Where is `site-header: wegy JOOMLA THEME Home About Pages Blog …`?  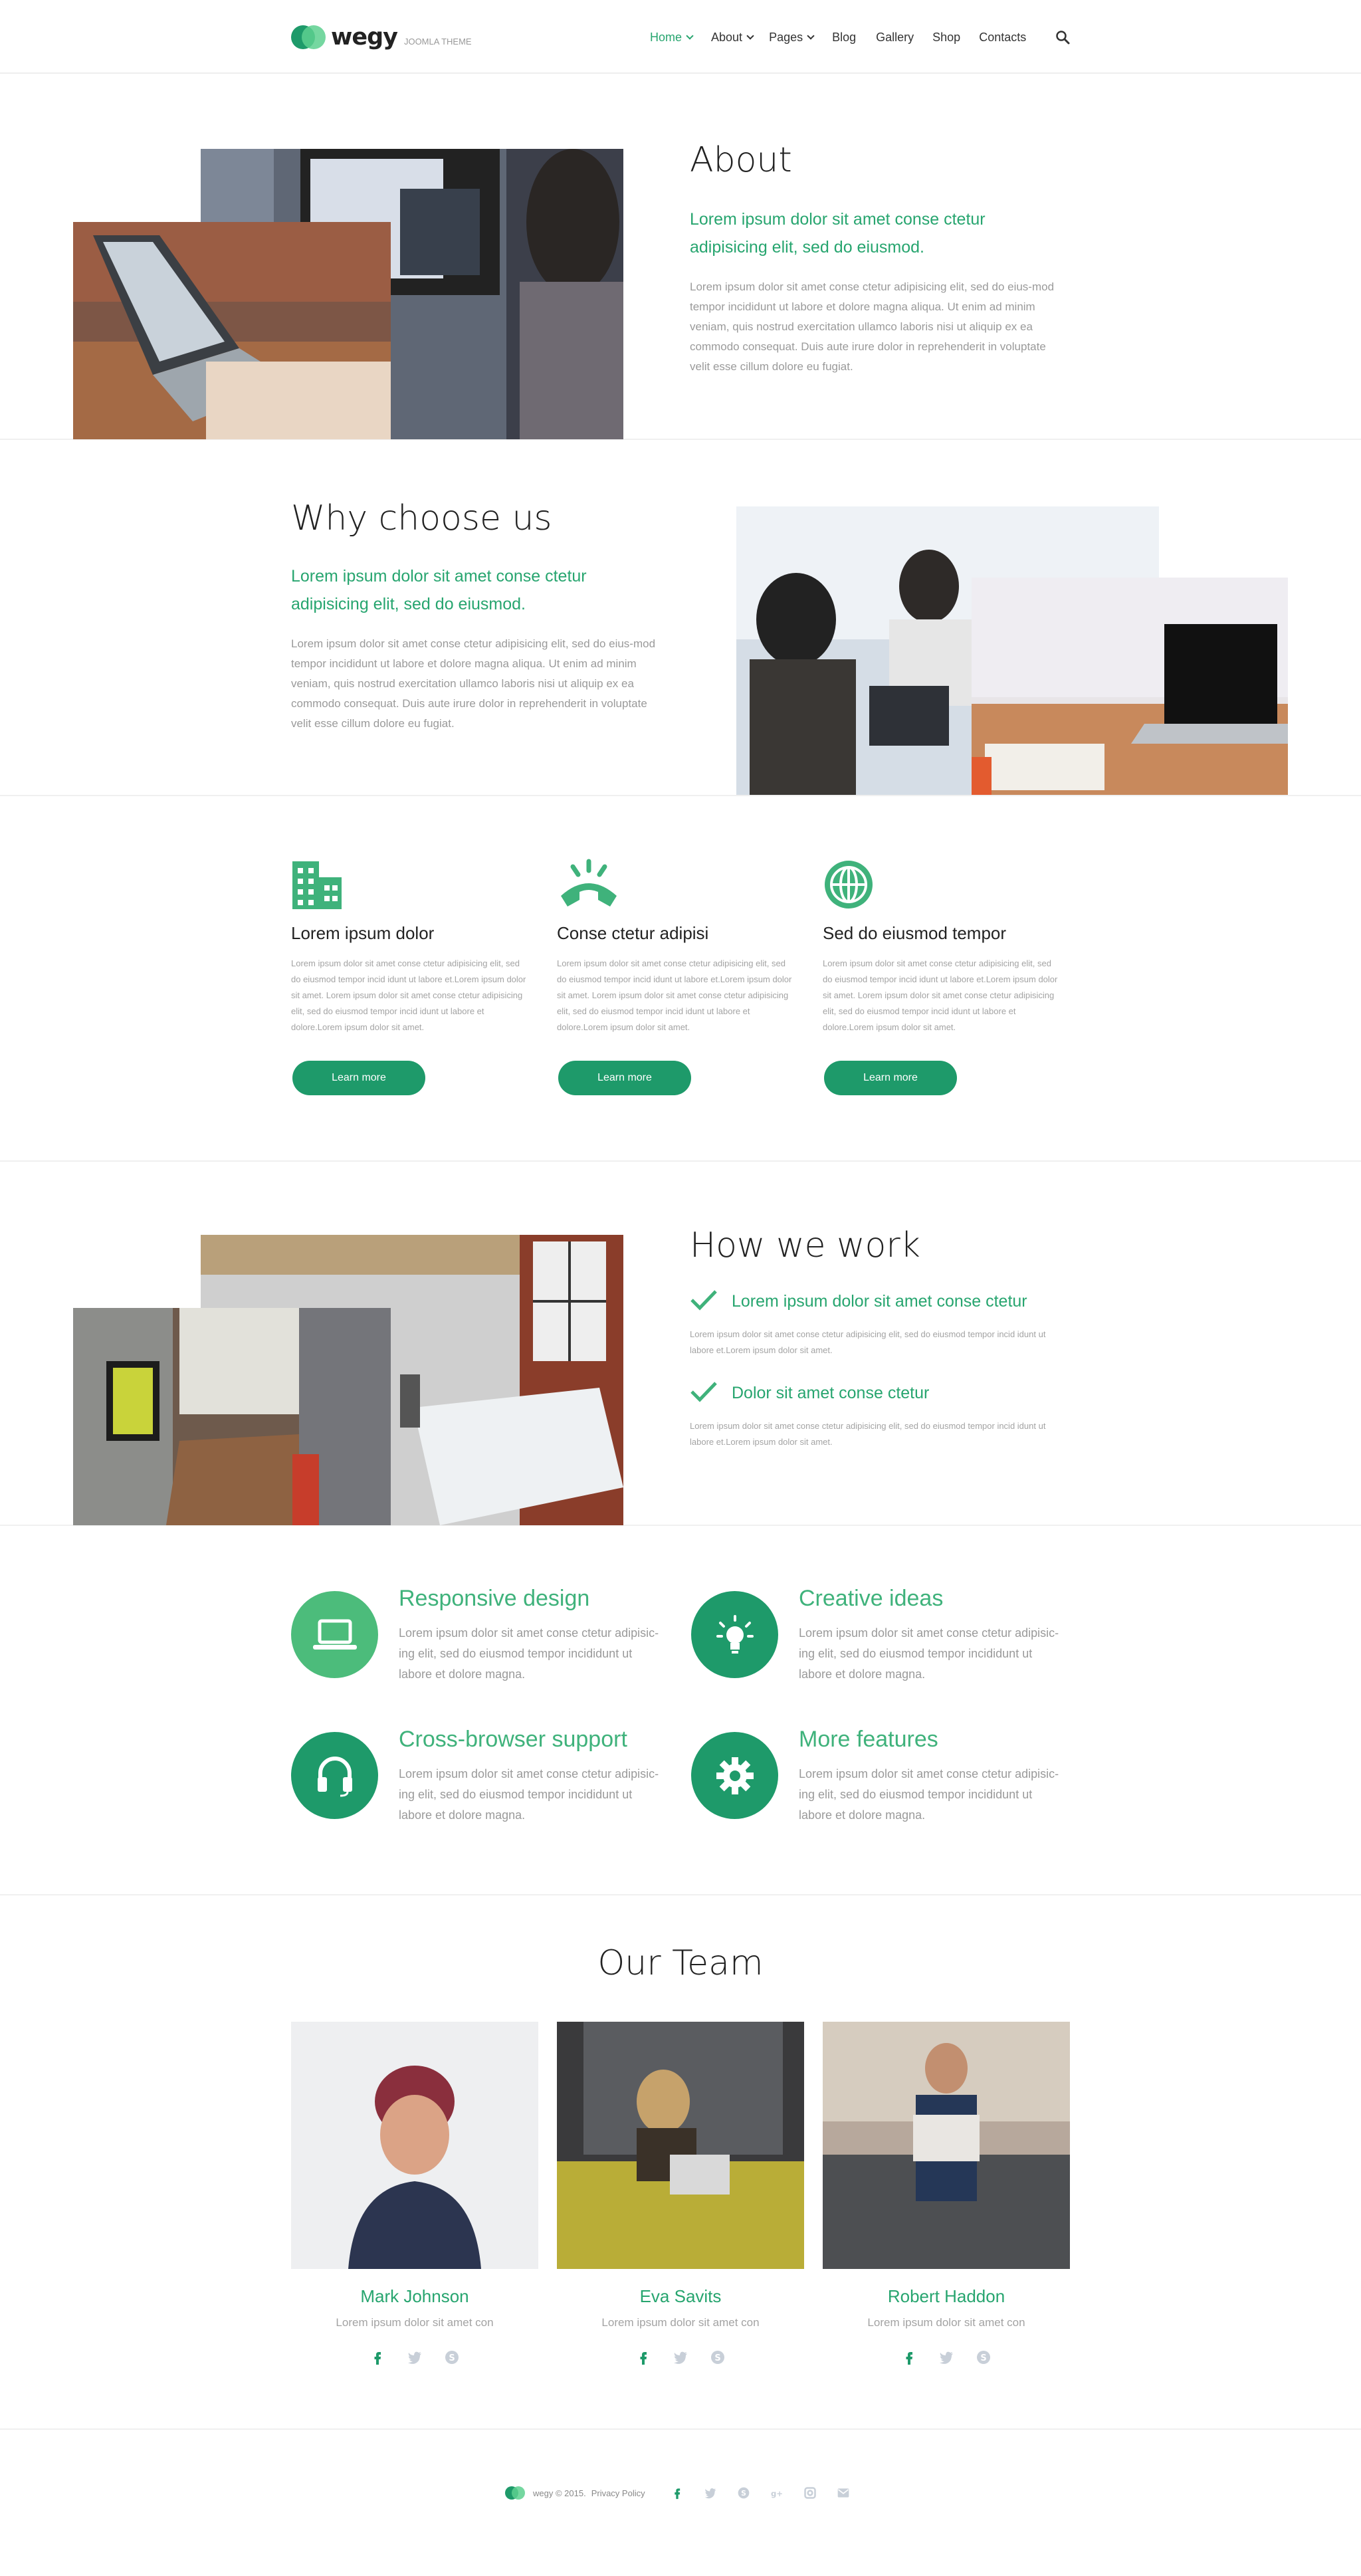 site-header: wegy JOOMLA THEME Home About Pages Blog … is located at coordinates (680, 37).